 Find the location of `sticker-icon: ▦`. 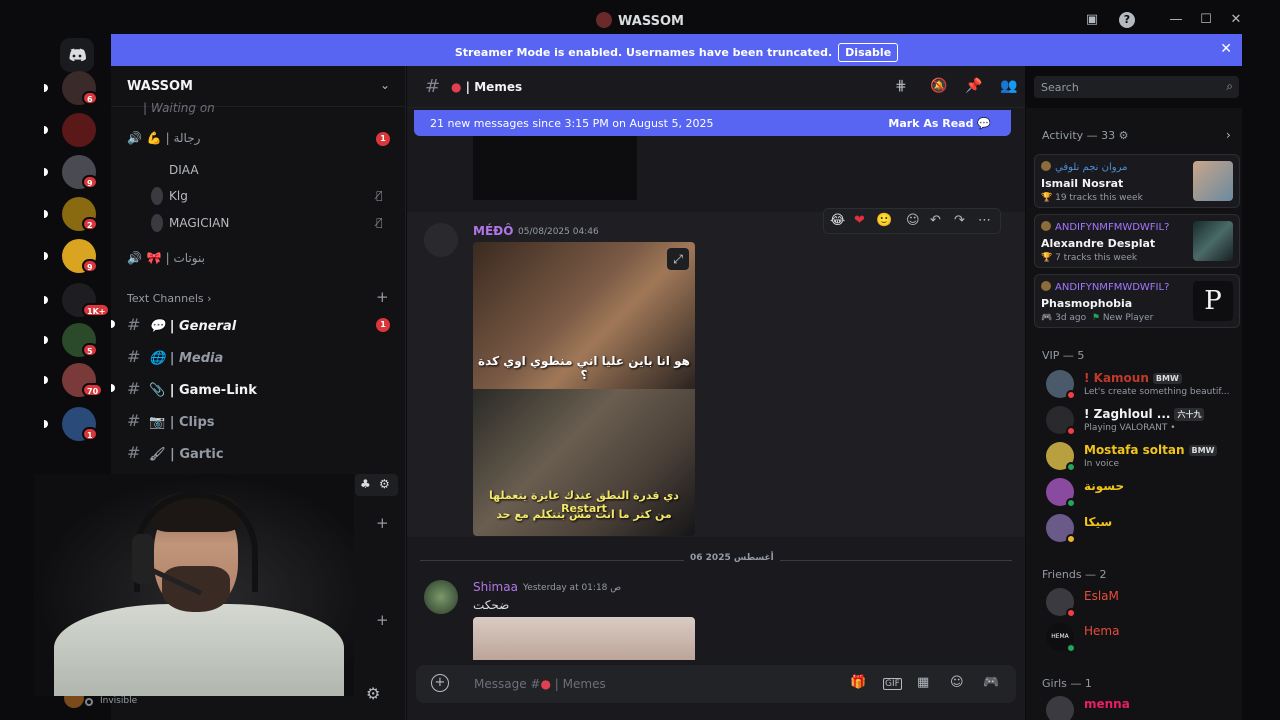

sticker-icon: ▦ is located at coordinates (923, 682).